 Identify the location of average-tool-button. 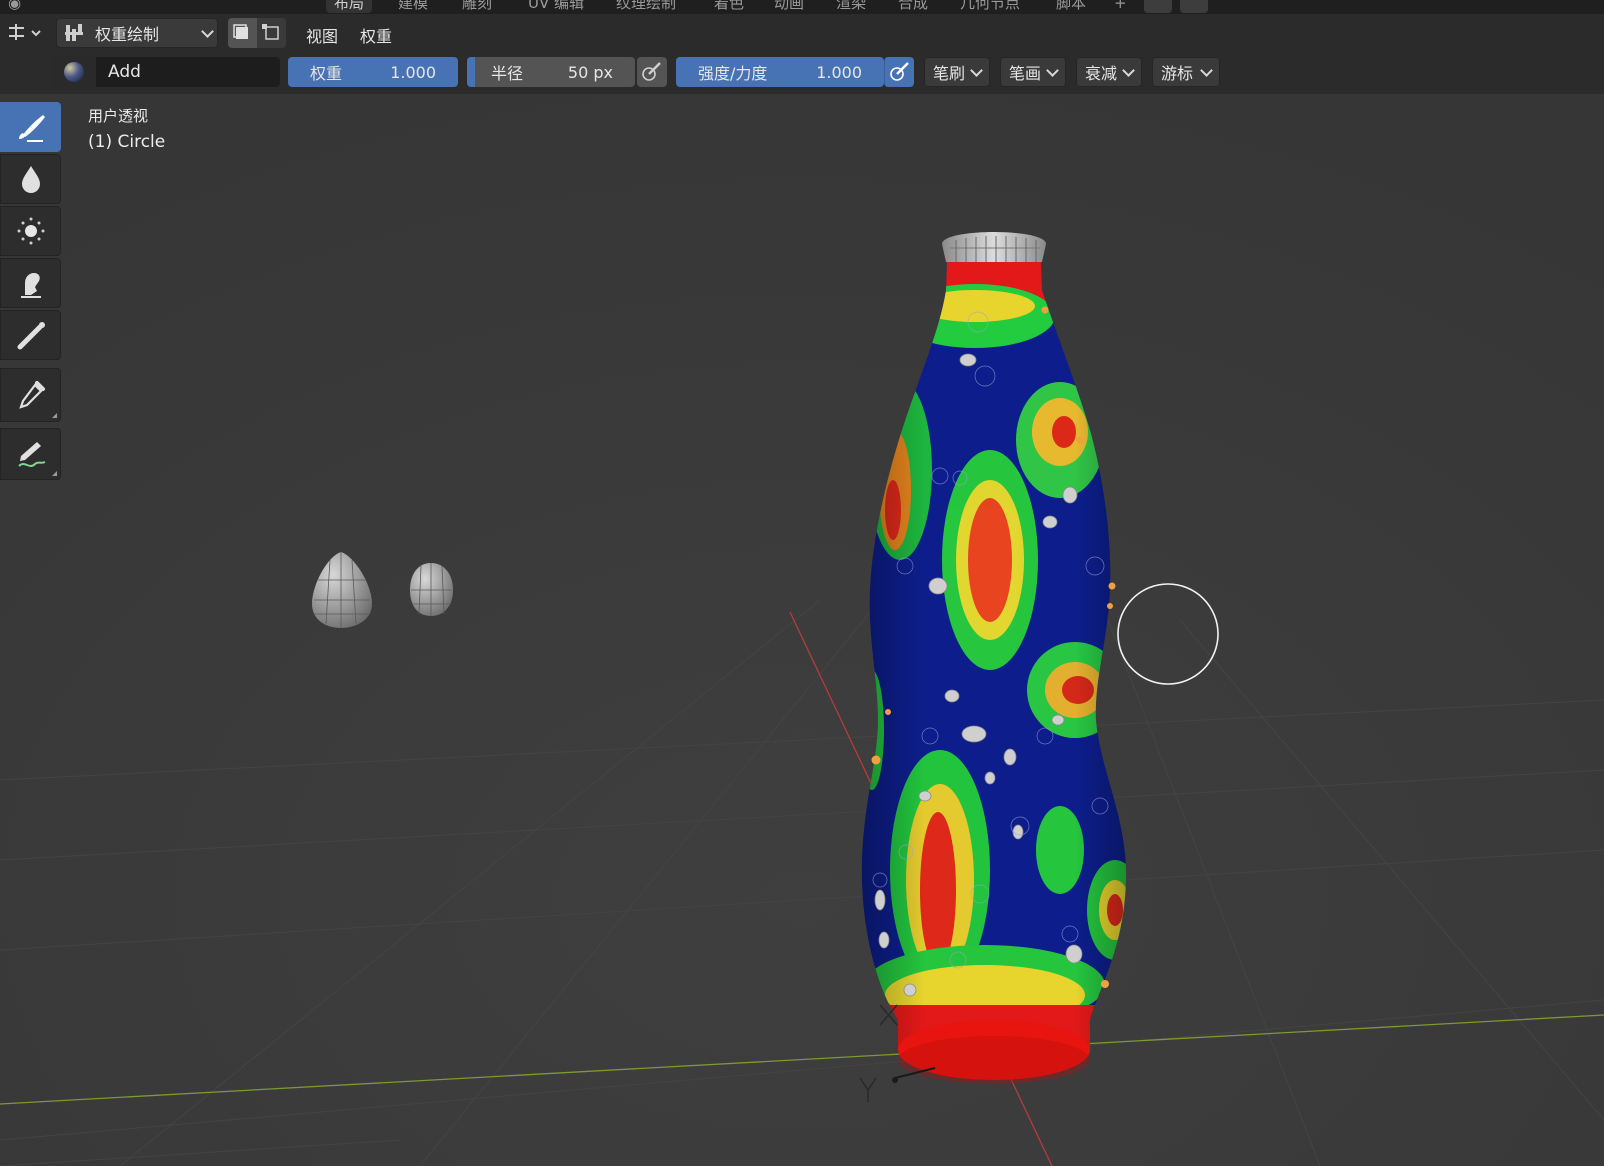
(30, 231).